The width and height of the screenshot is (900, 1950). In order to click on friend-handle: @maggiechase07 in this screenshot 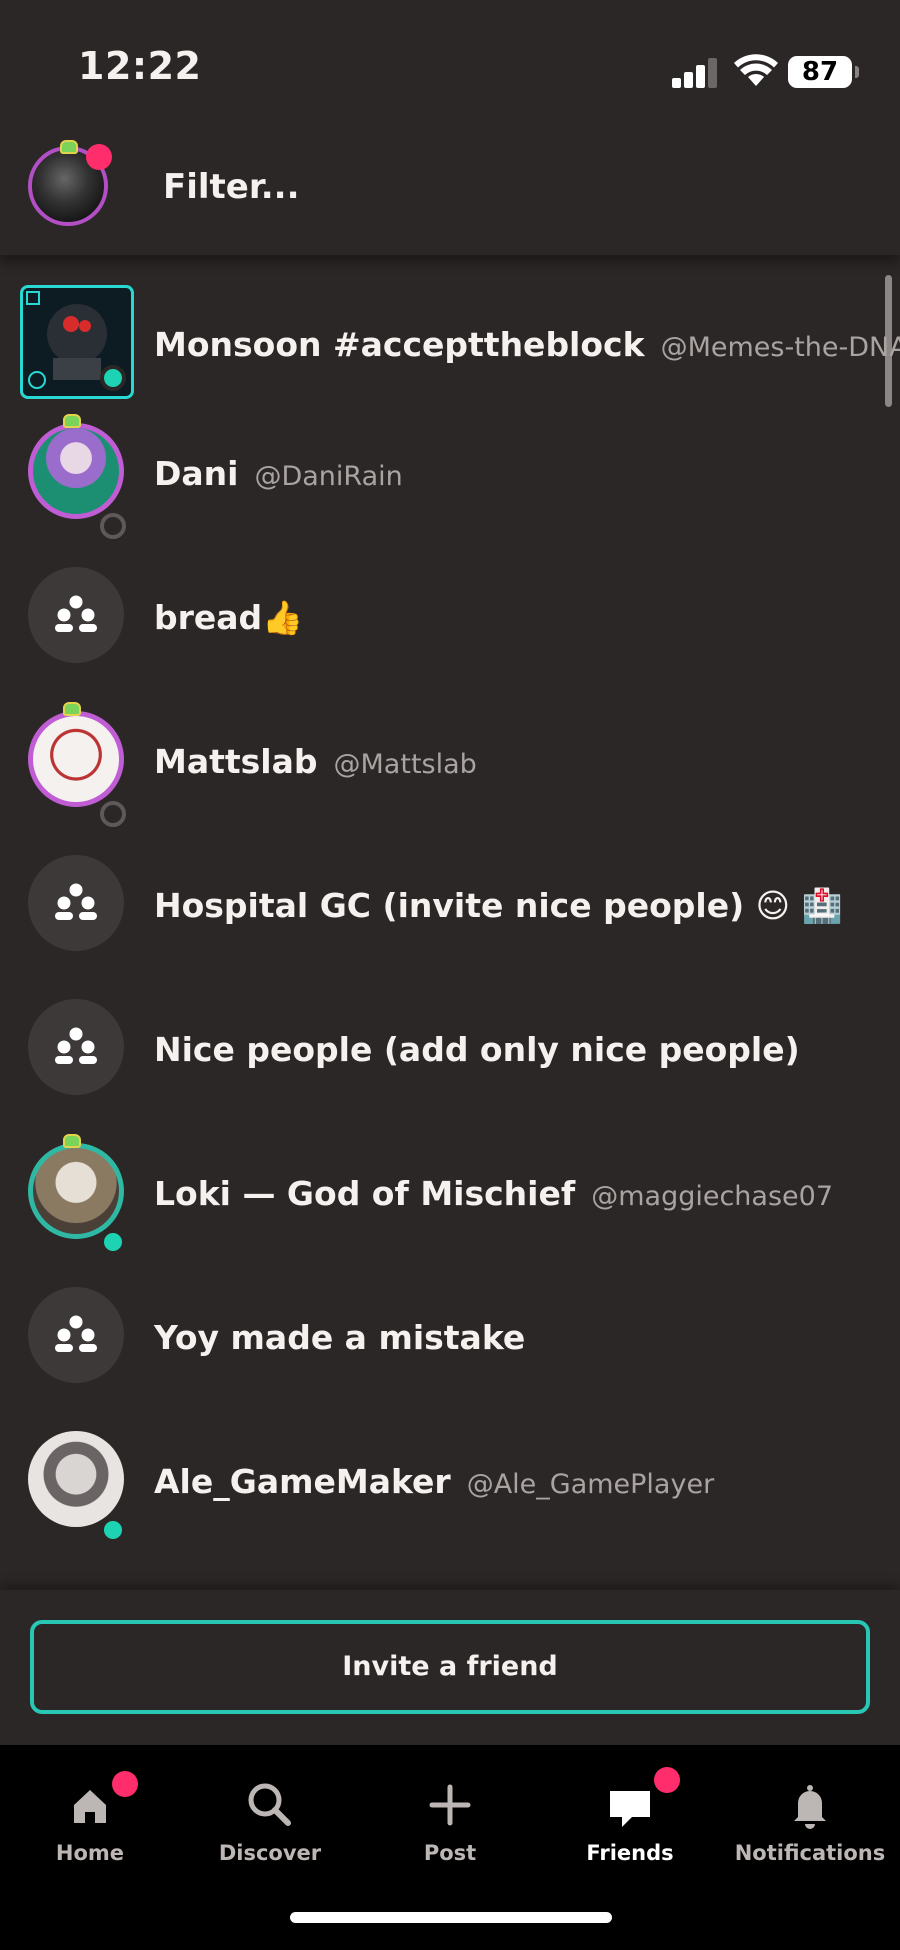, I will do `click(712, 1196)`.